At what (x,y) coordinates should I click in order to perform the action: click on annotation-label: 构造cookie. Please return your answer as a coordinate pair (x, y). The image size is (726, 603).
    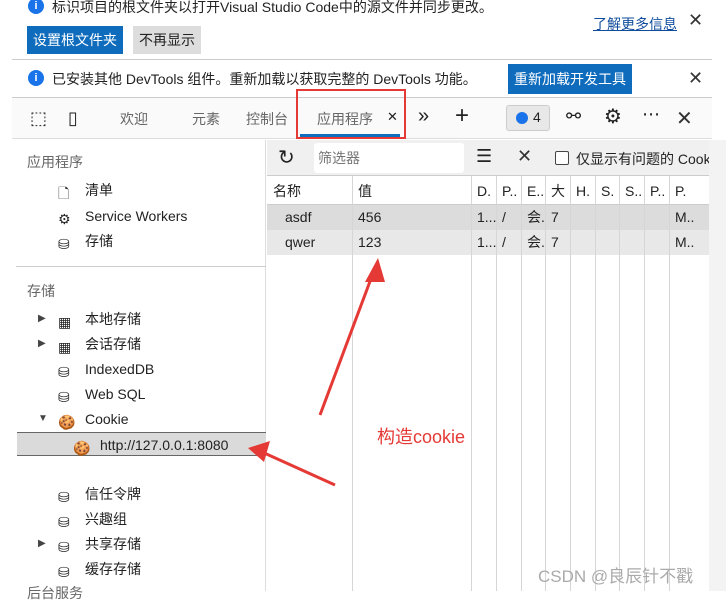
    Looking at the image, I should click on (421, 437).